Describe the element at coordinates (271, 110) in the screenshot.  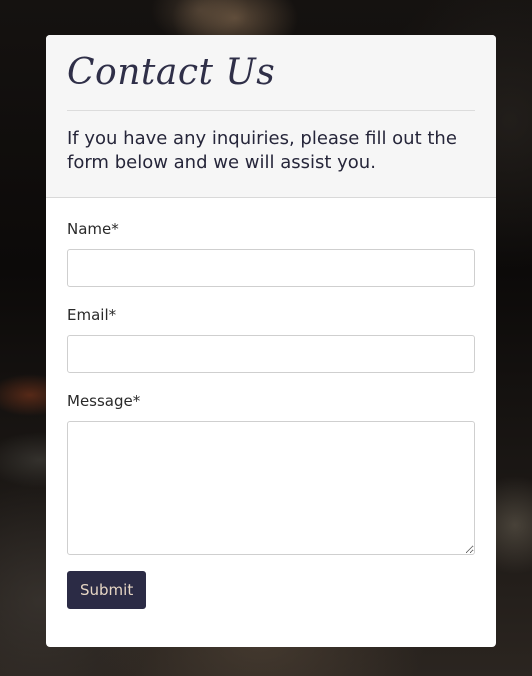
I see `header-divider` at that location.